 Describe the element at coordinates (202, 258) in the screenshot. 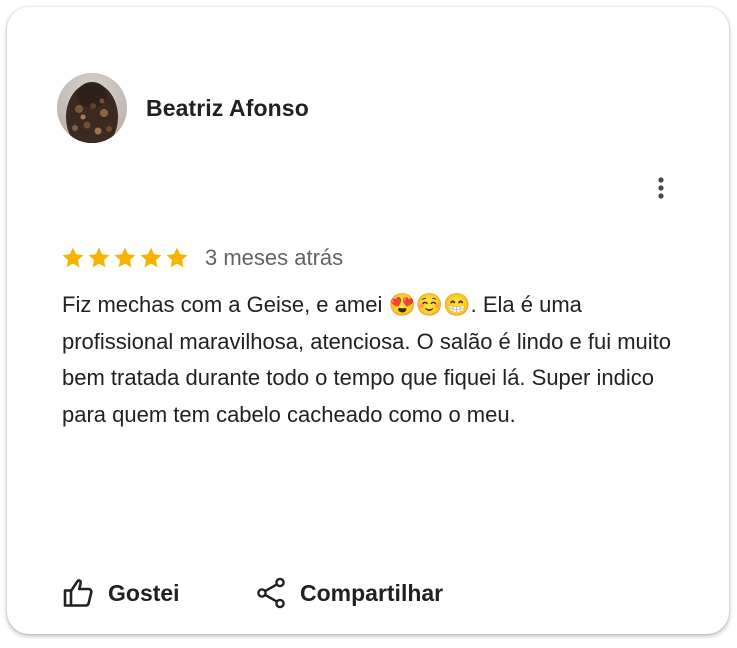

I see `rating-row: 3 meses atrás` at that location.